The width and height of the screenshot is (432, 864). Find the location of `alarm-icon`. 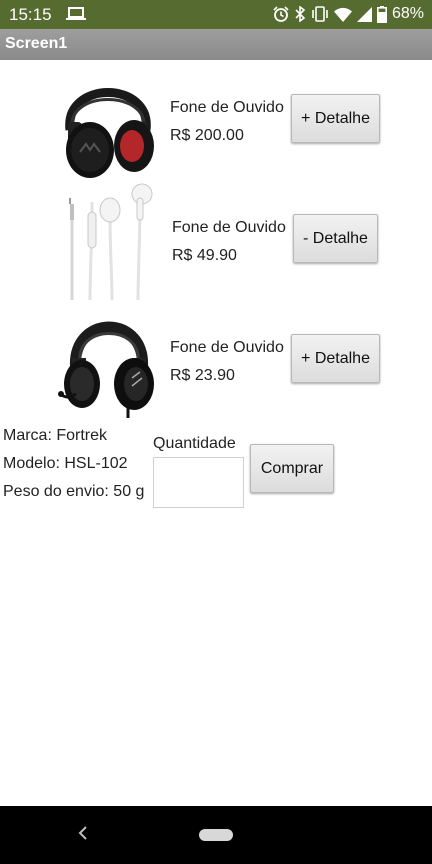

alarm-icon is located at coordinates (281, 14).